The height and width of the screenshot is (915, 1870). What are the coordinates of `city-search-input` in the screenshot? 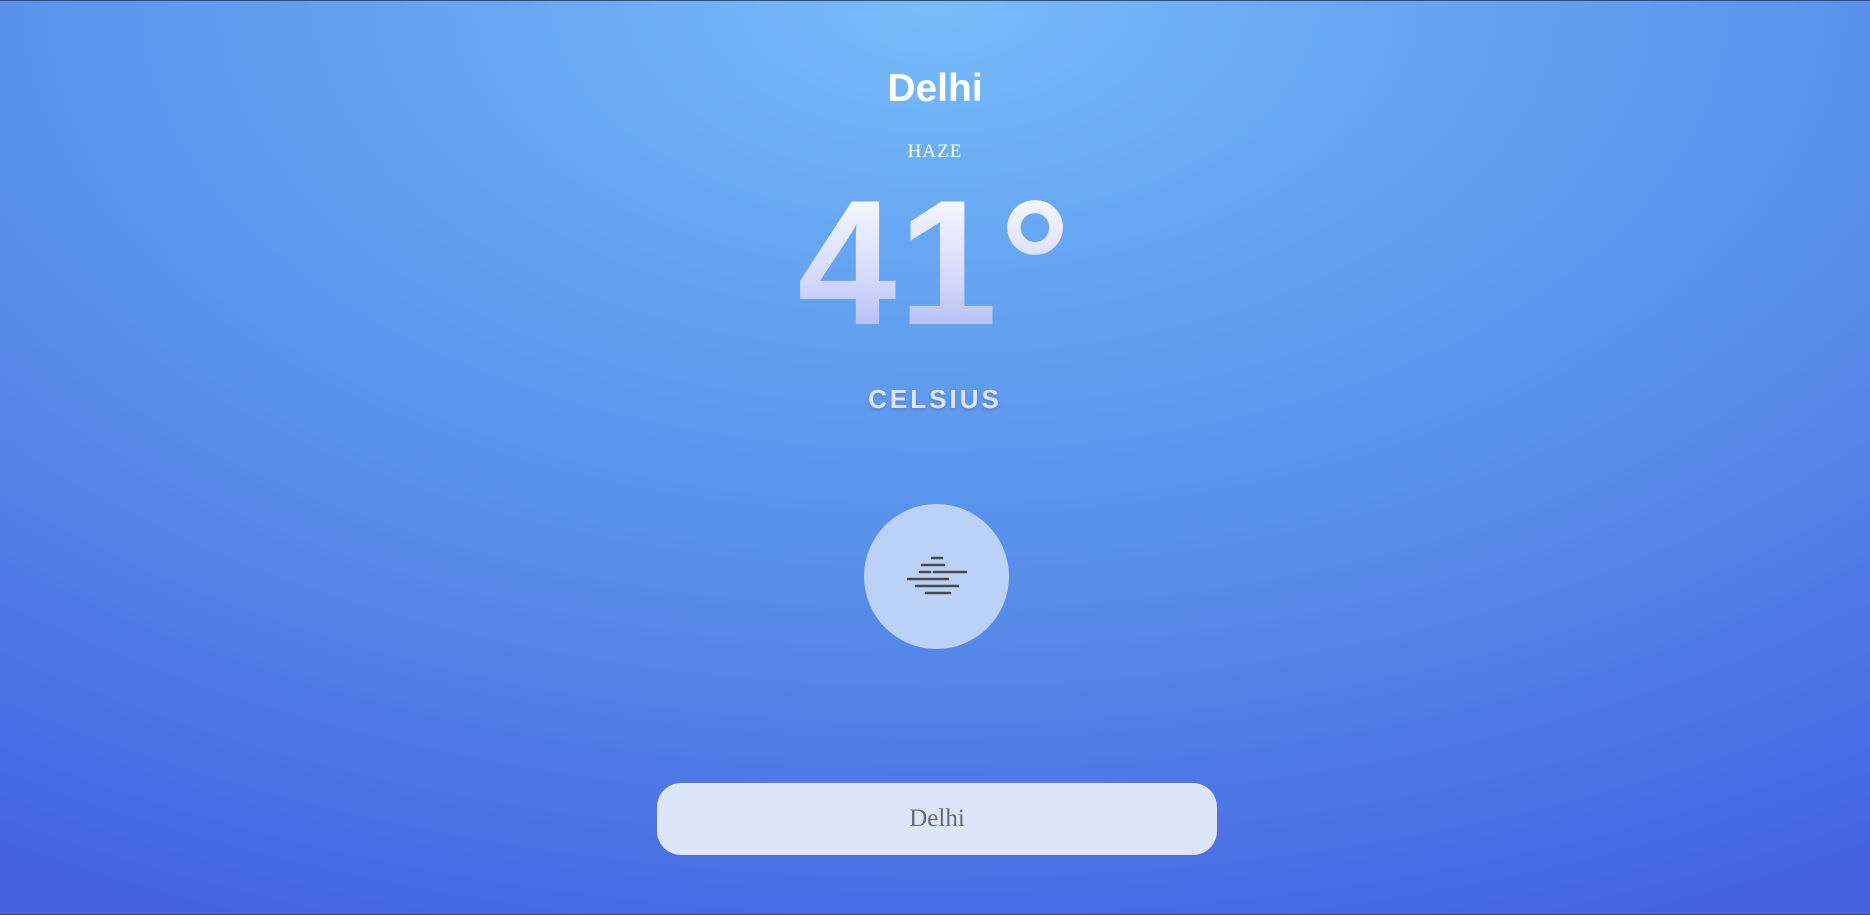 It's located at (937, 819).